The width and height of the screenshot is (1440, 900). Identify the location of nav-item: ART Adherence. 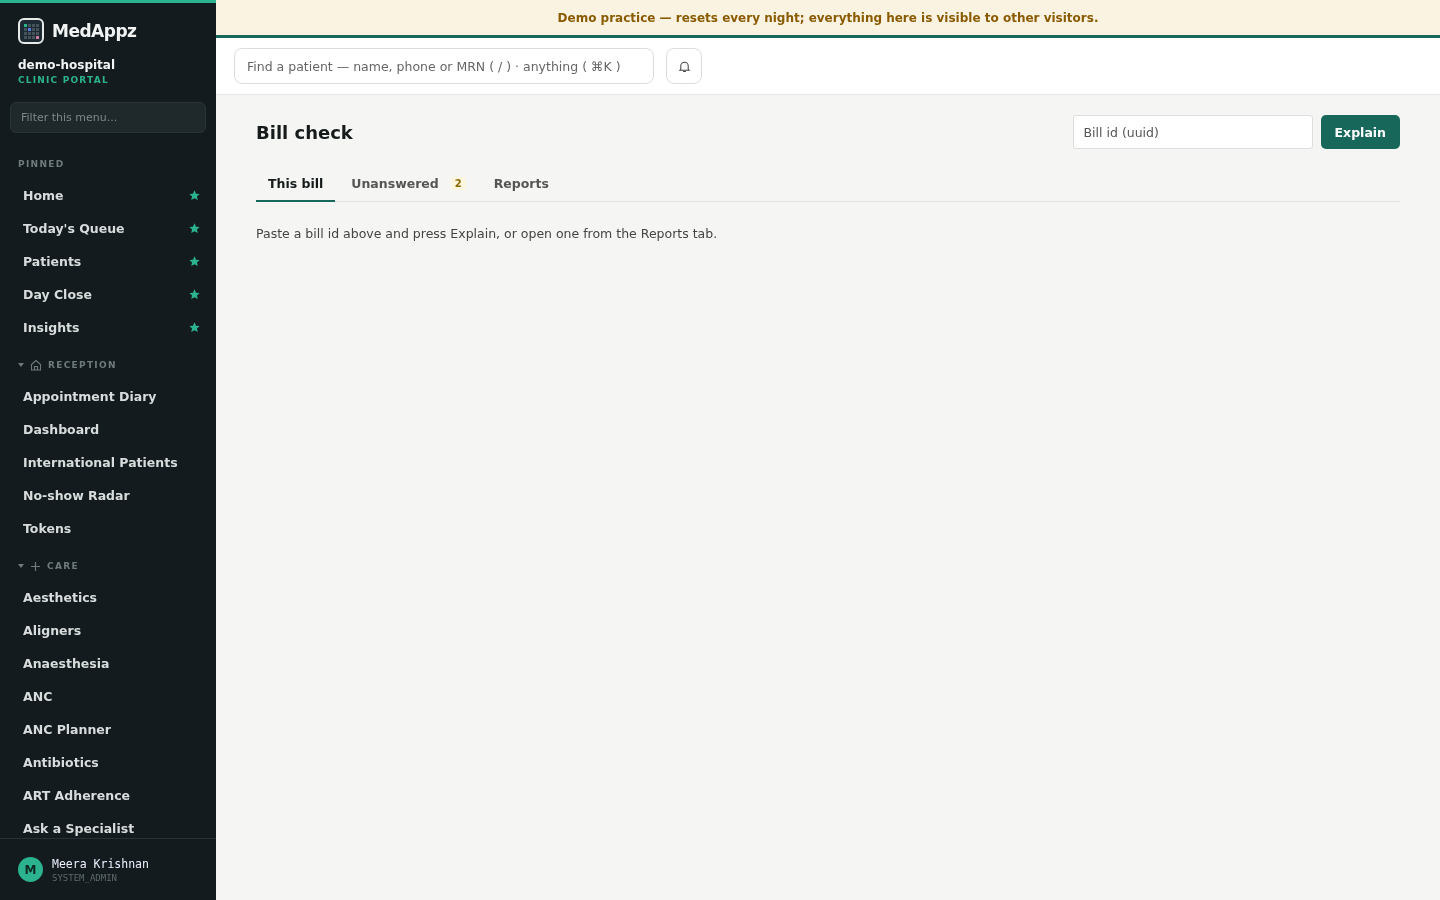
(108, 795).